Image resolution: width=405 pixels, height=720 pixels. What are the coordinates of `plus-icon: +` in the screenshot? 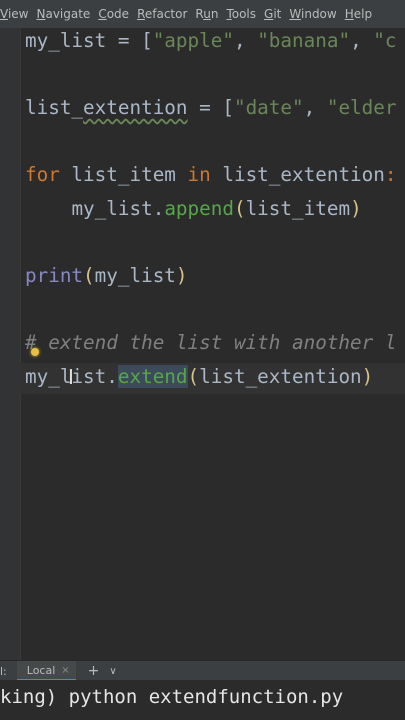 It's located at (94, 671).